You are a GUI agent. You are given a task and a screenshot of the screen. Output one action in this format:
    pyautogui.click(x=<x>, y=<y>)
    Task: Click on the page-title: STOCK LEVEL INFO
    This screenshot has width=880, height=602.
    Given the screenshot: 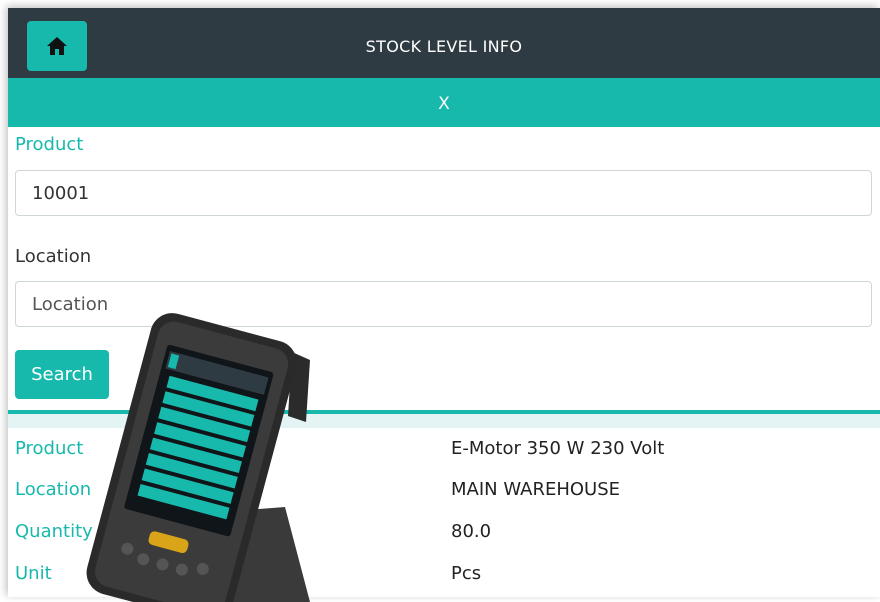 What is the action you would take?
    pyautogui.click(x=444, y=46)
    